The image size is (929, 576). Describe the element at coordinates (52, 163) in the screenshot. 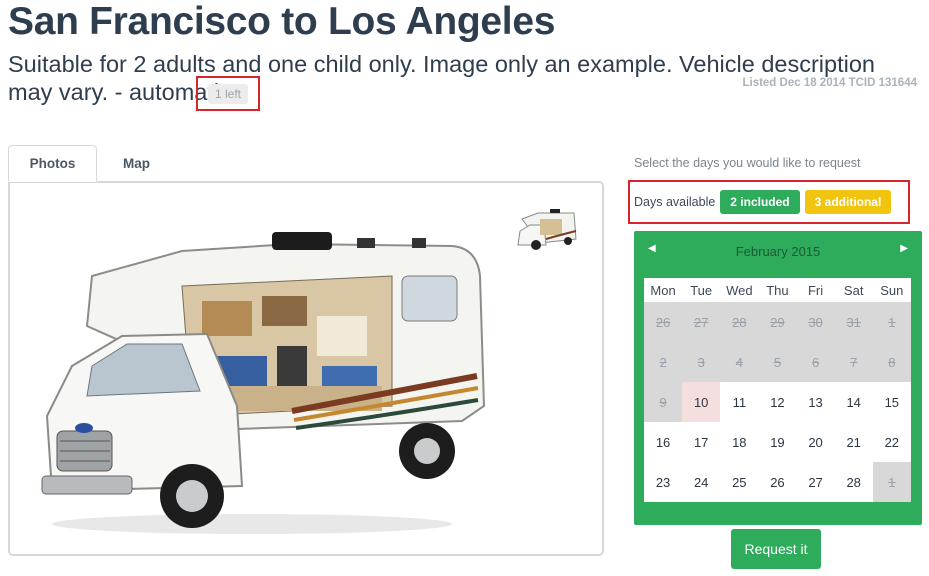

I see `tab-photos: Photos` at that location.